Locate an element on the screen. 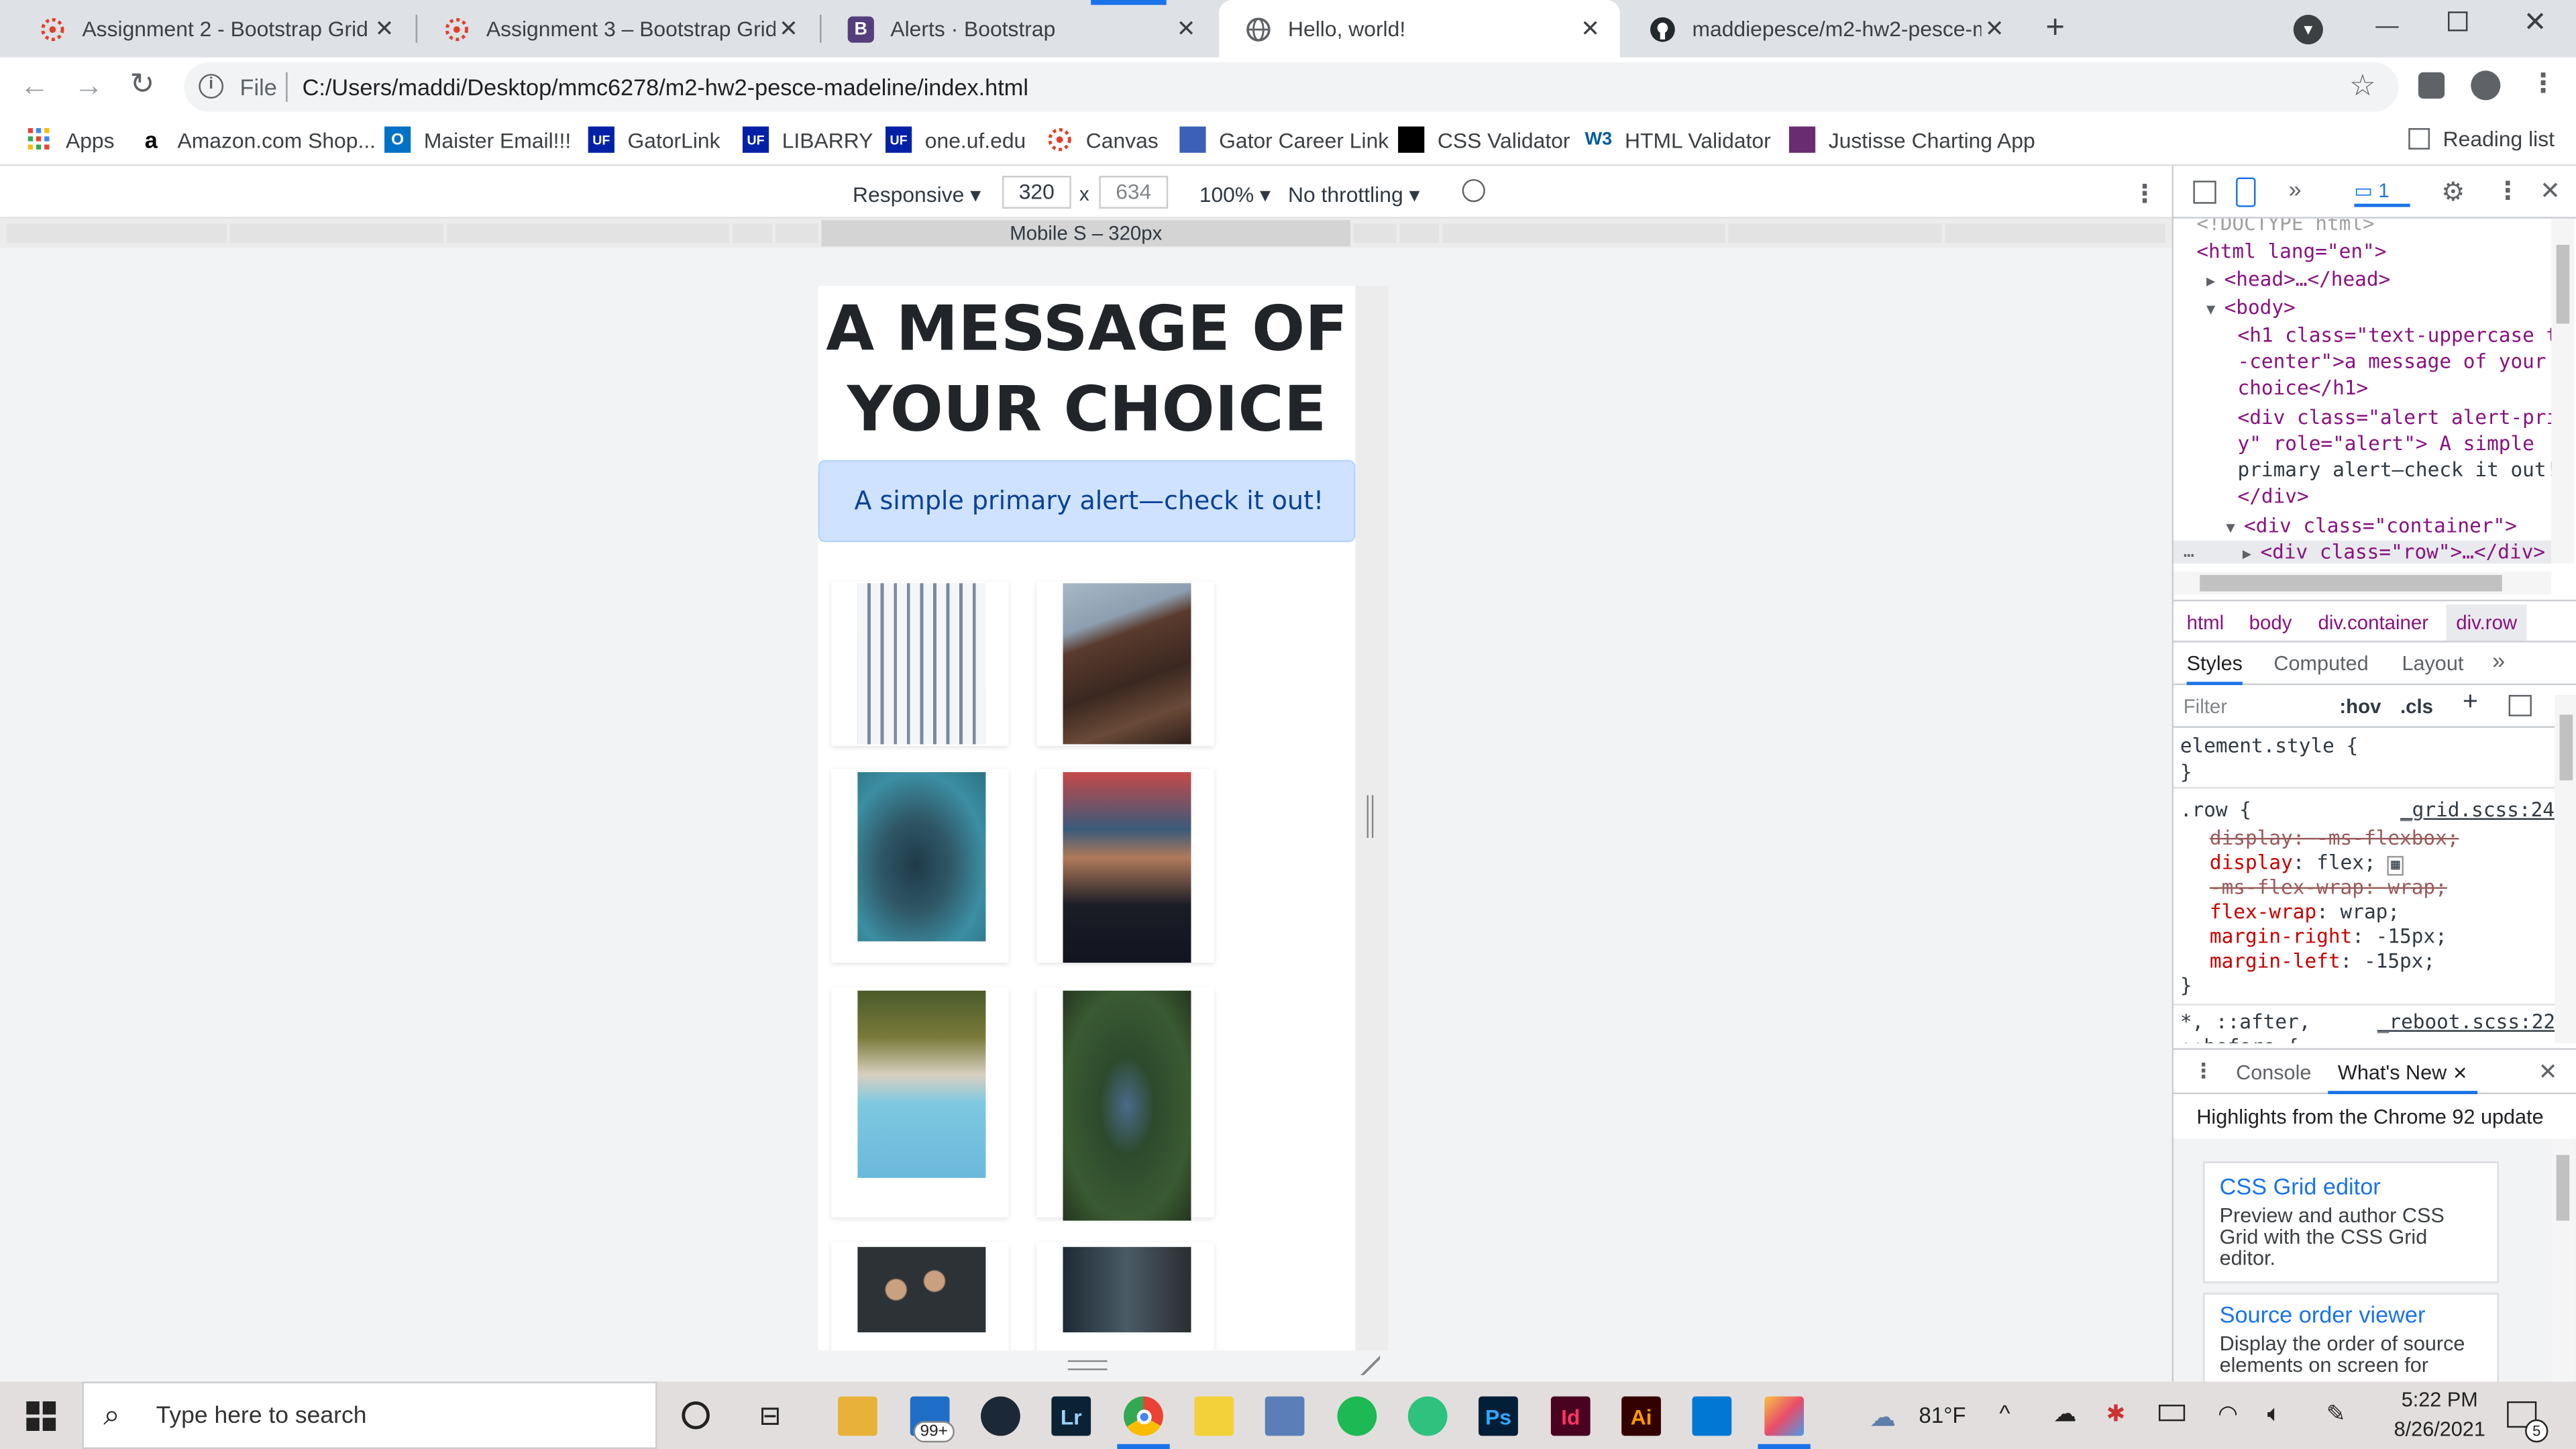 The height and width of the screenshot is (1449, 2576). breadcrumb-container: div.container is located at coordinates (2373, 622).